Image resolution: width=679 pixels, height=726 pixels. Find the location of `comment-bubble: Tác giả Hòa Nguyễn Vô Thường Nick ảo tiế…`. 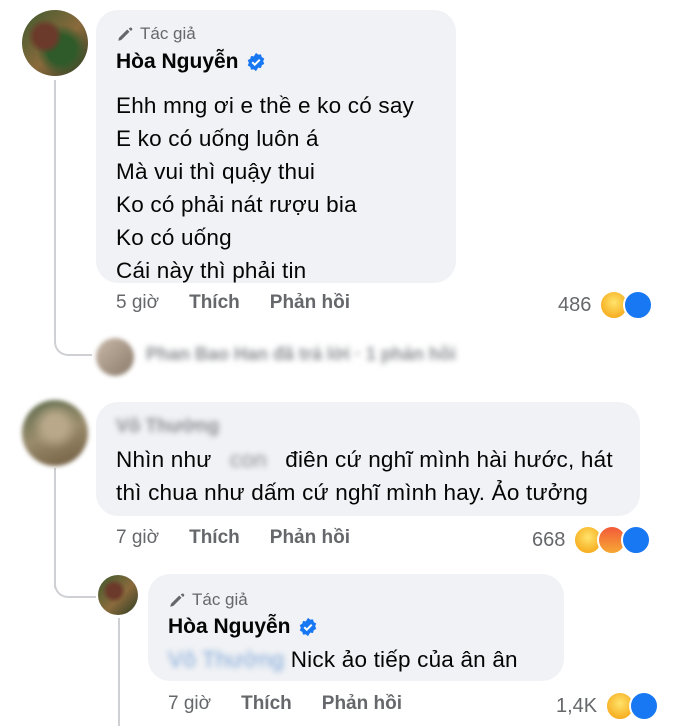

comment-bubble: Tác giả Hòa Nguyễn Vô Thường Nick ảo tiế… is located at coordinates (356, 627).